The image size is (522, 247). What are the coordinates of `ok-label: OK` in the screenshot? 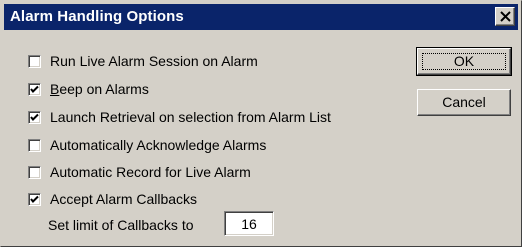 It's located at (464, 61).